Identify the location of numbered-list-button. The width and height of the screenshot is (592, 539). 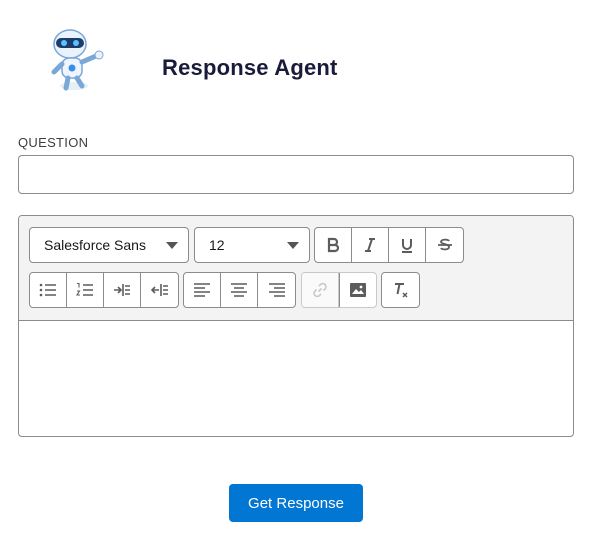
(85, 290).